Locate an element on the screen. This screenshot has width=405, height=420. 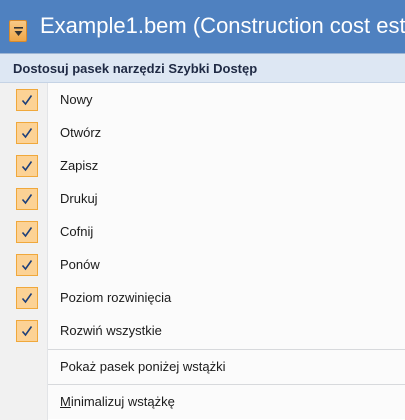
menu-item-new: Nowy is located at coordinates (202, 99).